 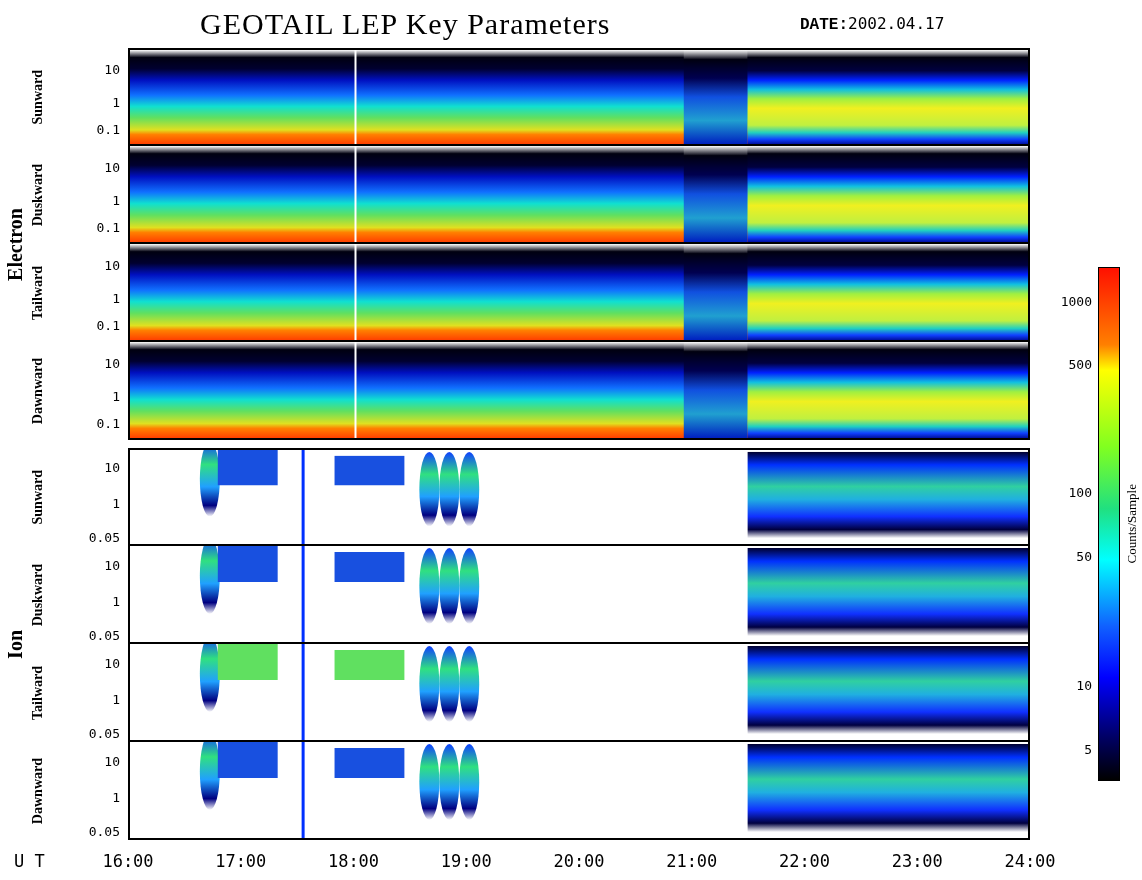 What do you see at coordinates (692, 861) in the screenshot?
I see `axis-tick-label: 21:00` at bounding box center [692, 861].